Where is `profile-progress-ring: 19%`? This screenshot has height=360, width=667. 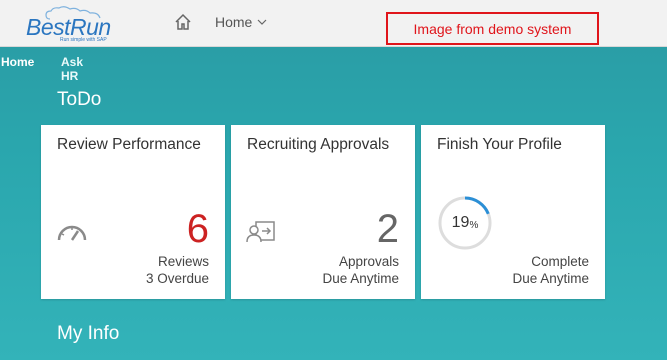 profile-progress-ring: 19% is located at coordinates (465, 223).